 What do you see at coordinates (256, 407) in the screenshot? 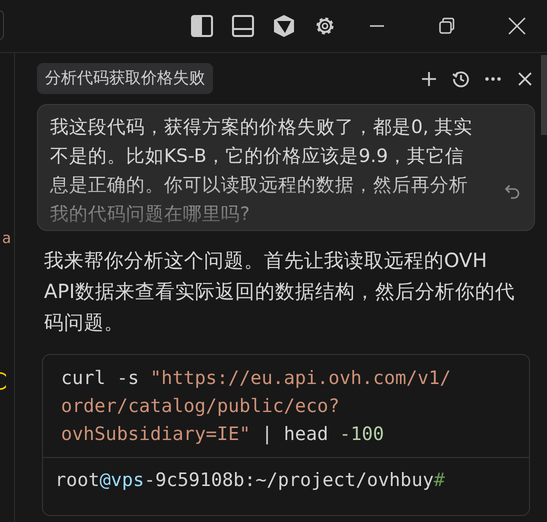
I see `command-text: curl -s "https://eu.api.ovh.com/v1/order/catalog/public/eco?ovhSubsidiary=IE" | head -100` at bounding box center [256, 407].